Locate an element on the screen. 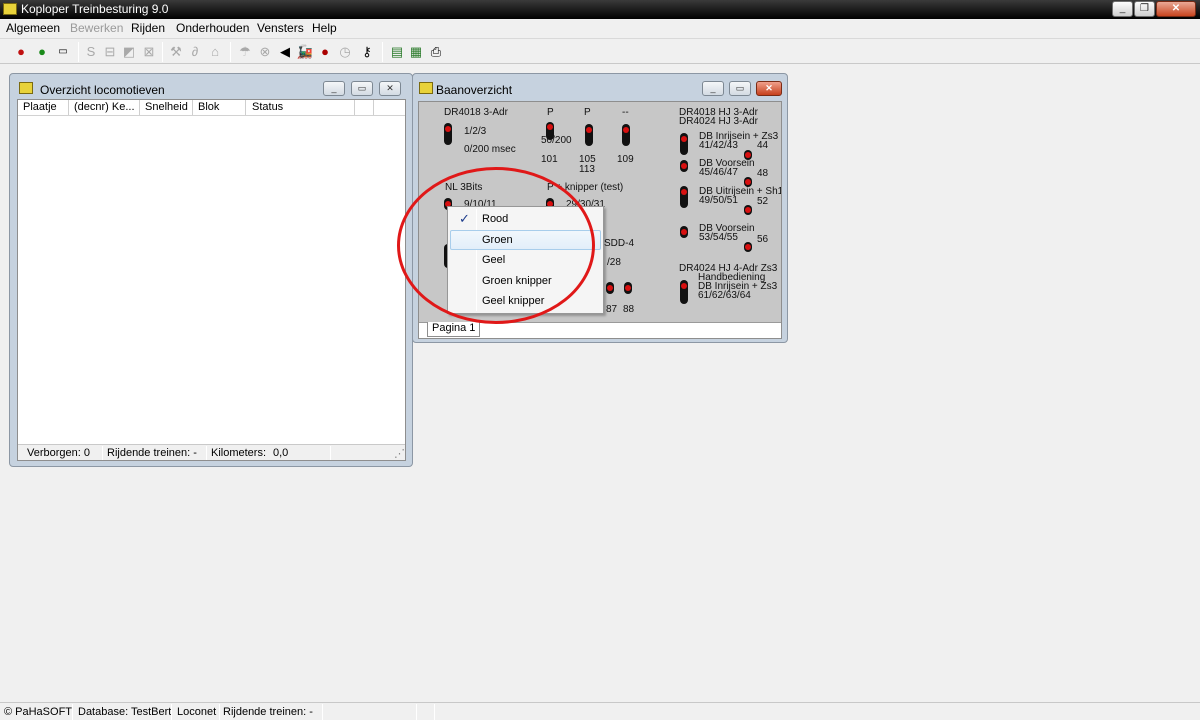  signal-red-icon: ● is located at coordinates (21, 52).